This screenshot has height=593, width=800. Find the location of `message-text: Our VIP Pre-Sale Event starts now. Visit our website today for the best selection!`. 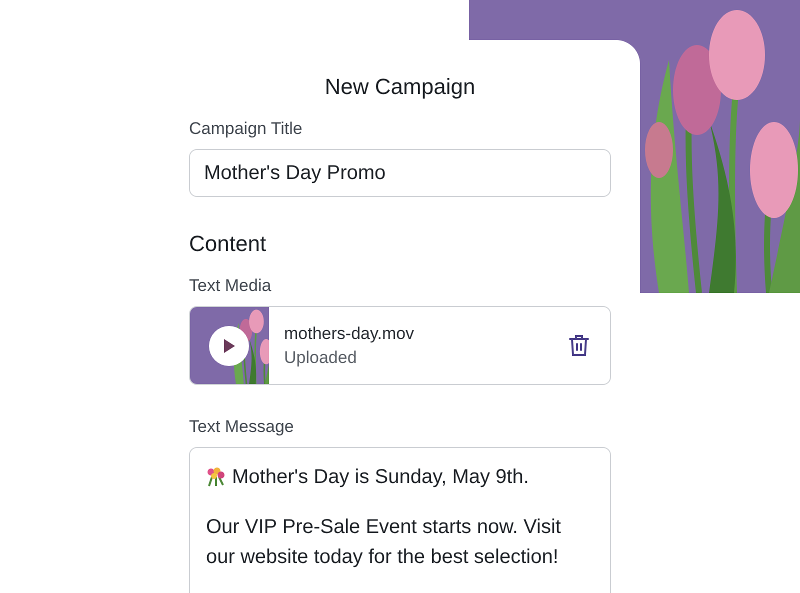

message-text: Our VIP Pre-Sale Event starts now. Visit our website today for the best selection! is located at coordinates (384, 542).